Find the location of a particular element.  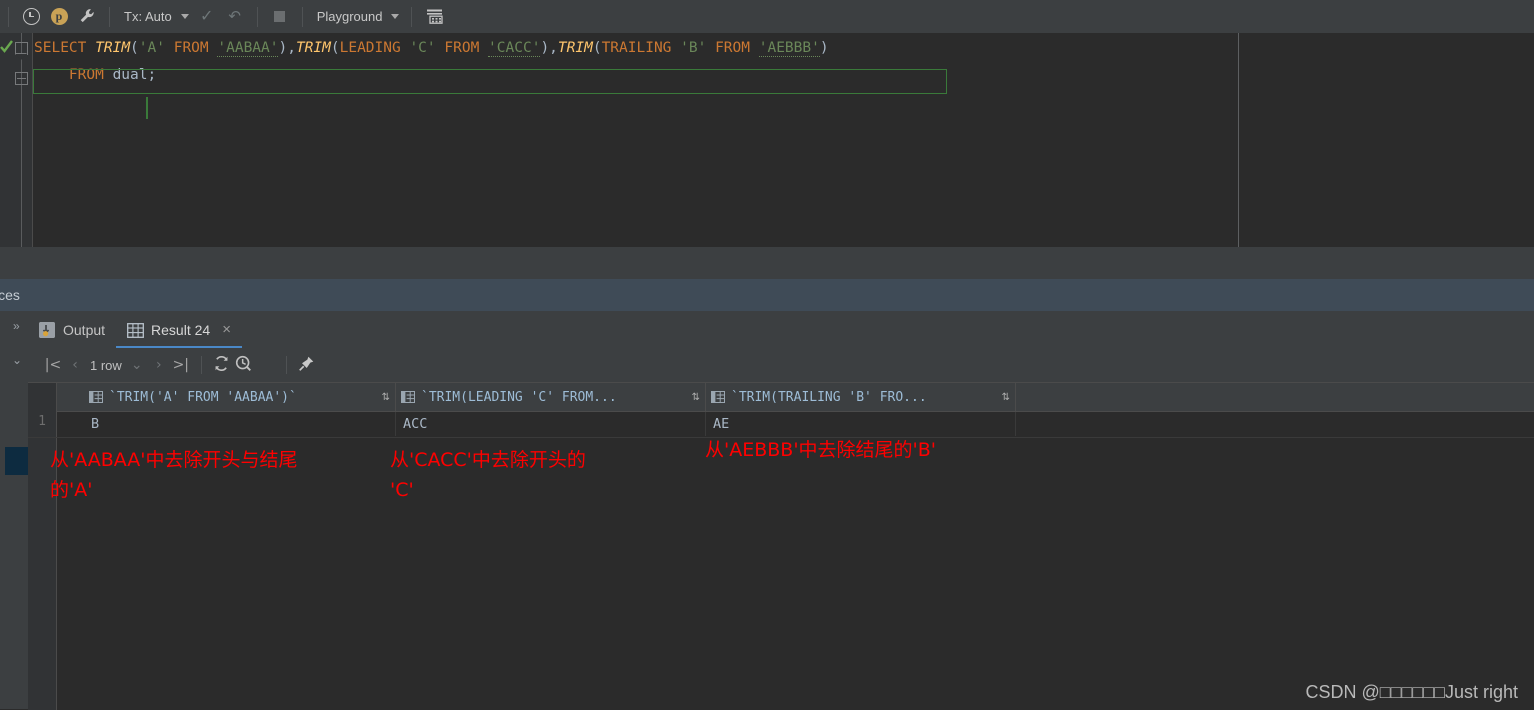

table-icon is located at coordinates (135, 330).